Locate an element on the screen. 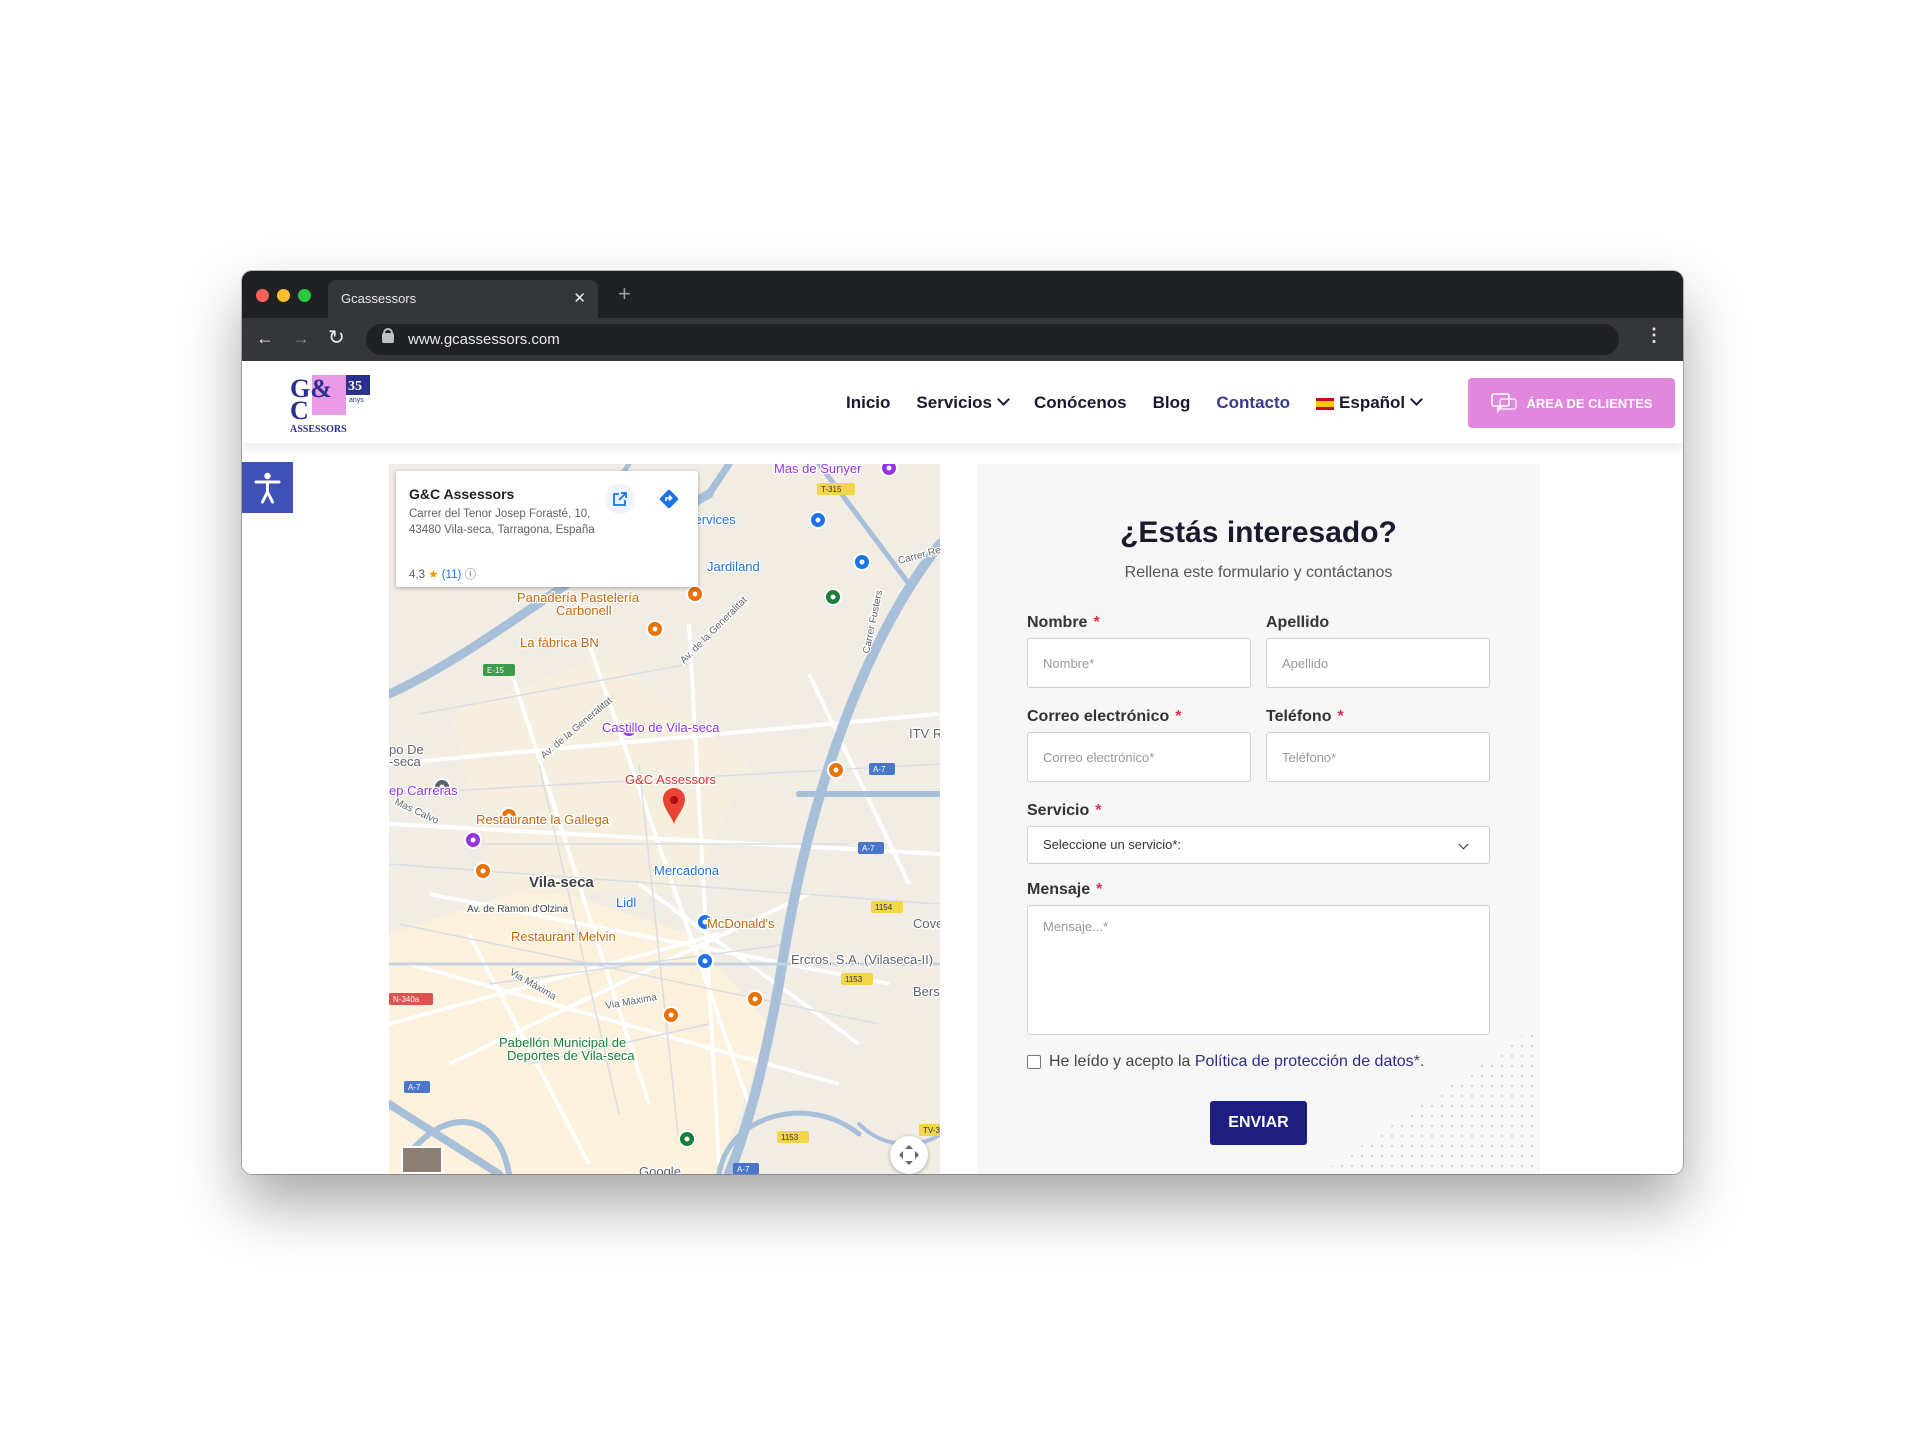 This screenshot has height=1440, width=1920. map-label: Jardiland is located at coordinates (733, 566).